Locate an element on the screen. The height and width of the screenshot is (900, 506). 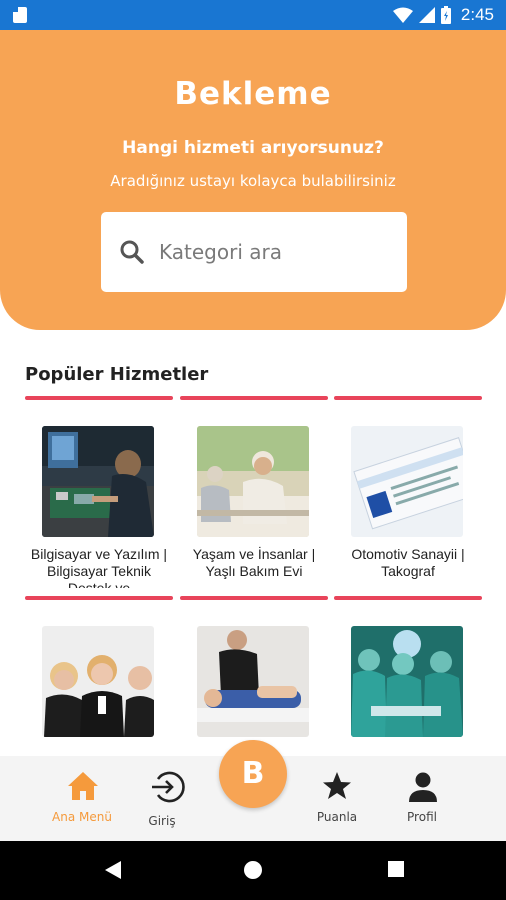
section-title-popular: Popüler Hizmetler is located at coordinates (117, 374).